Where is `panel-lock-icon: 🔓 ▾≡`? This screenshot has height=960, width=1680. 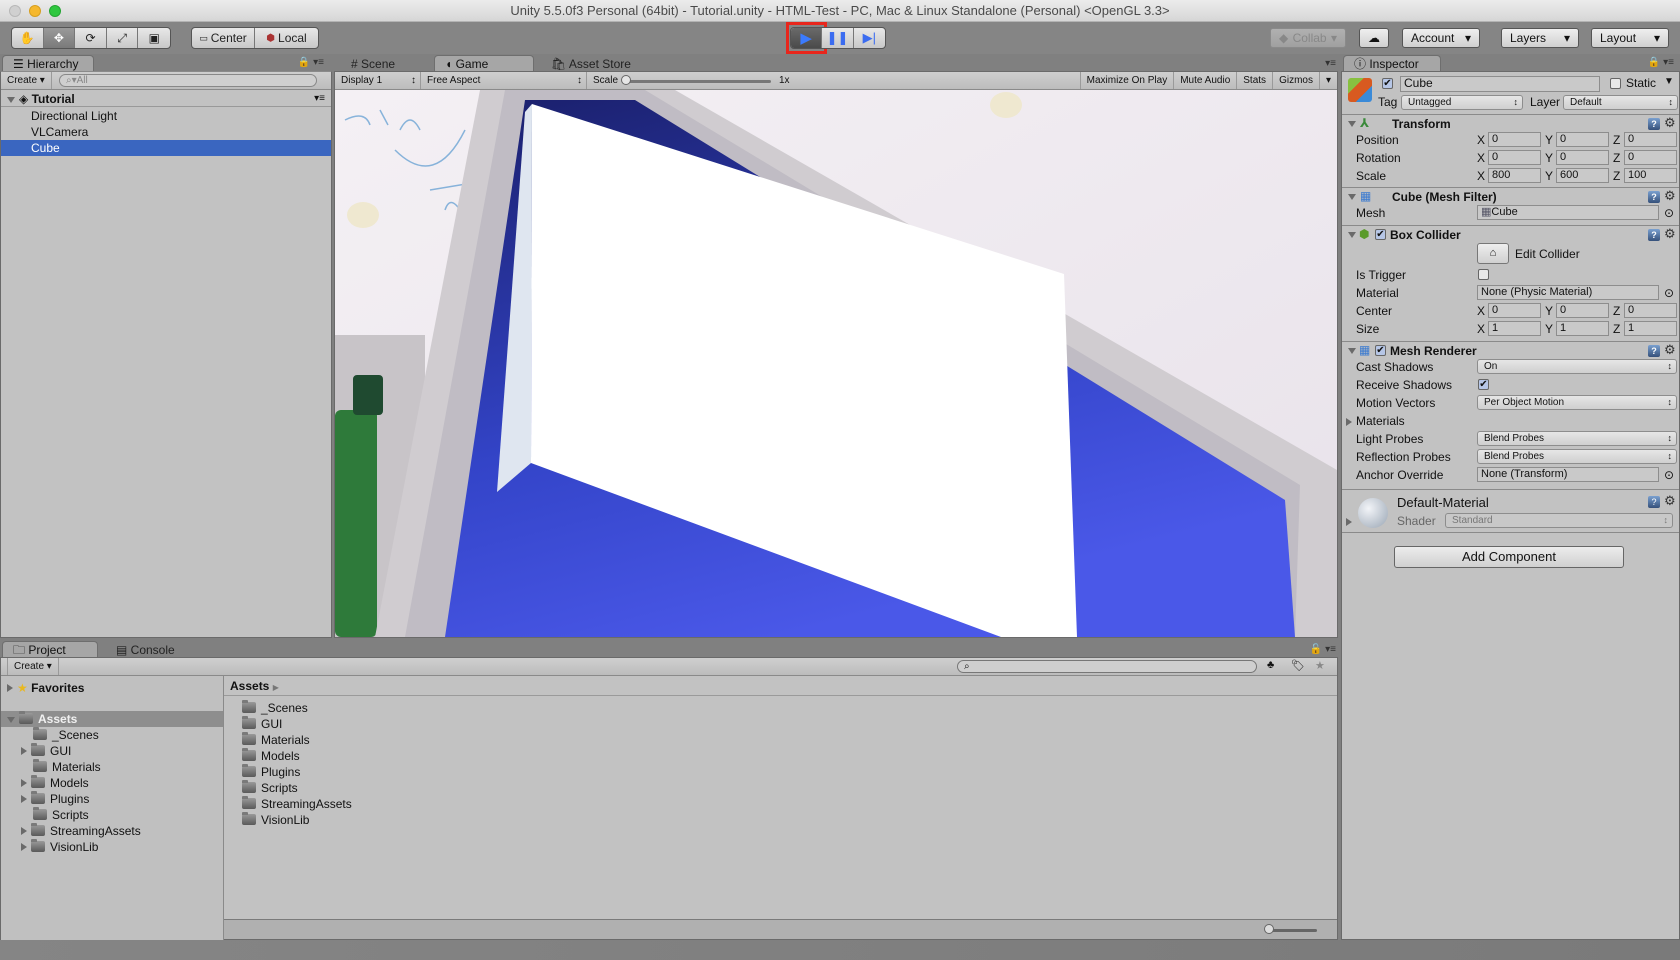 panel-lock-icon: 🔓 ▾≡ is located at coordinates (1323, 649).